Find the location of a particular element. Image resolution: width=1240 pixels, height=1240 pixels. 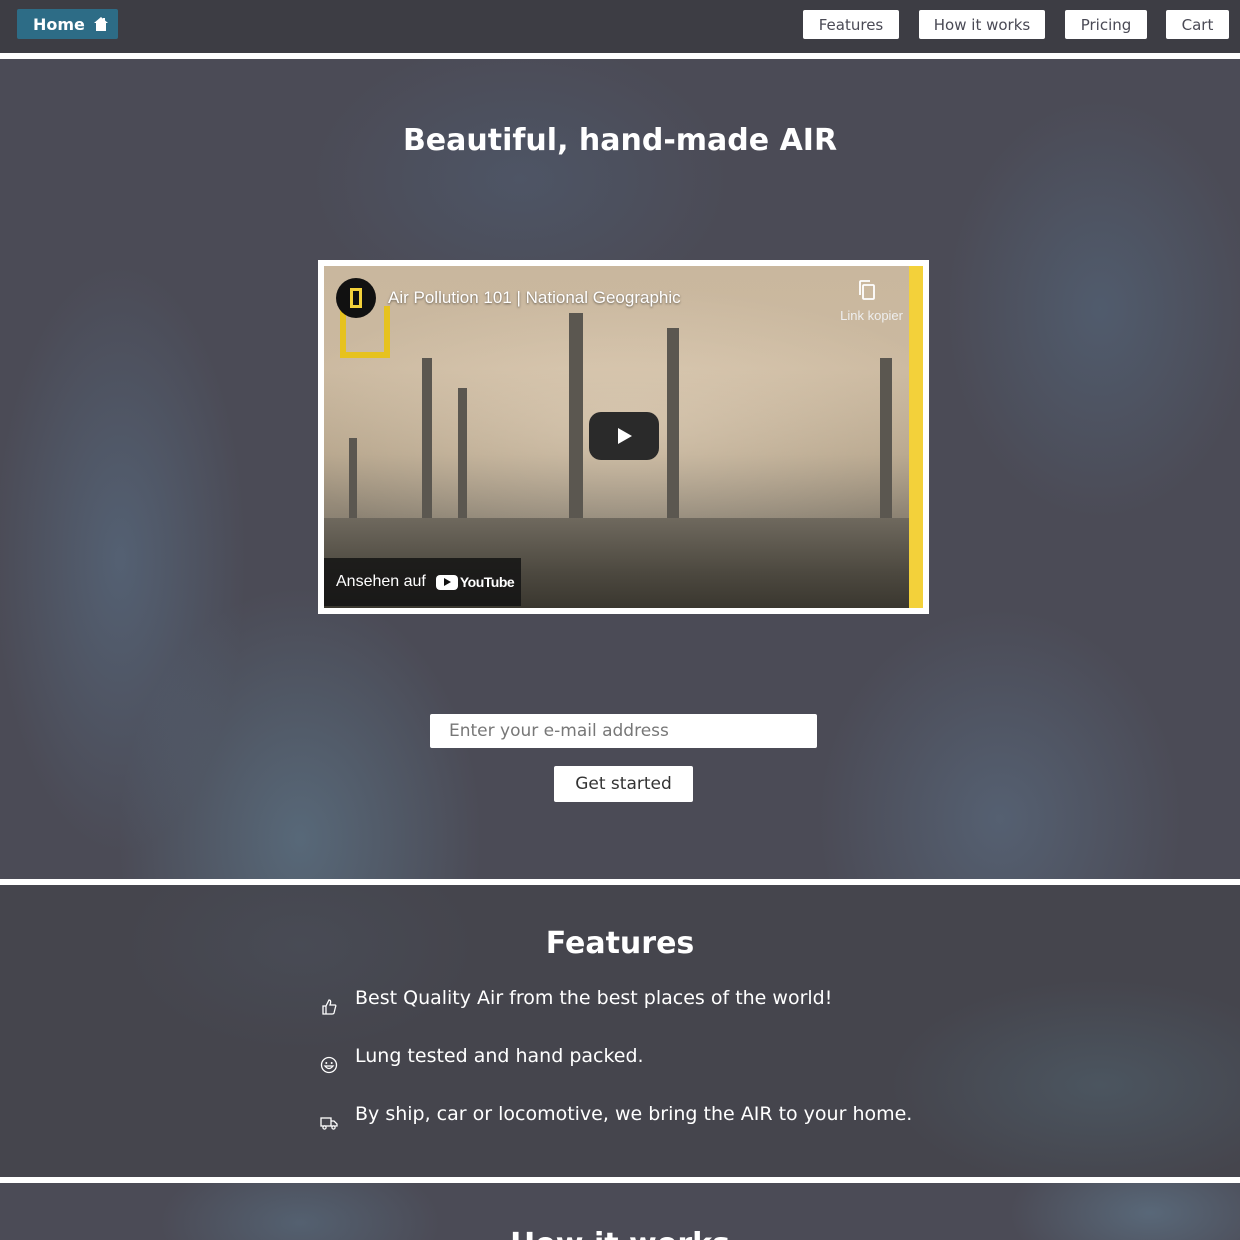

how-it-works-title: How it works is located at coordinates (620, 1233).